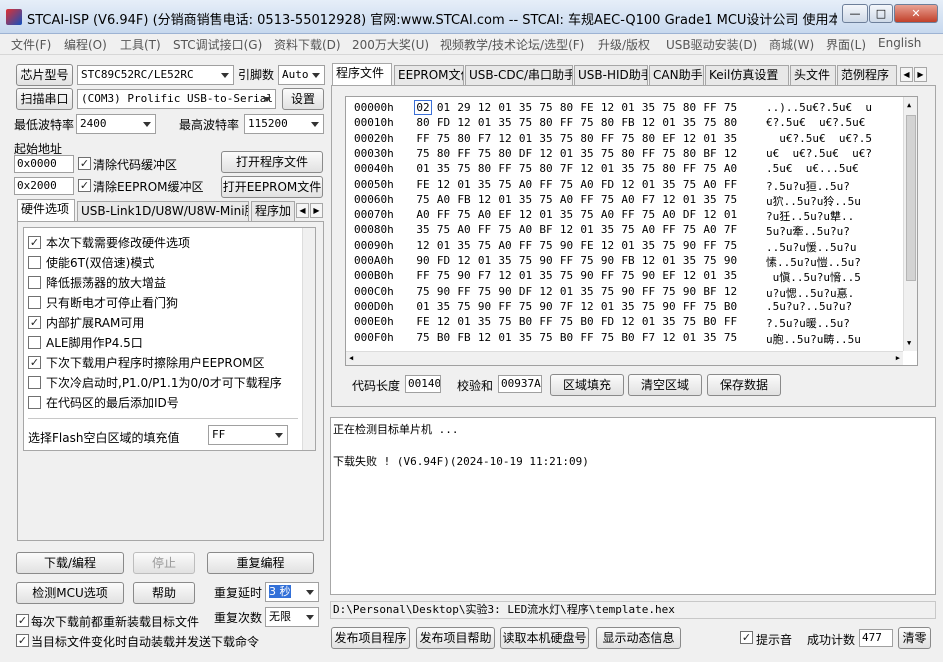 The height and width of the screenshot is (662, 943). Describe the element at coordinates (176, 99) in the screenshot. I see `port-select: (COM3) Prolific USB-to-Serial` at that location.